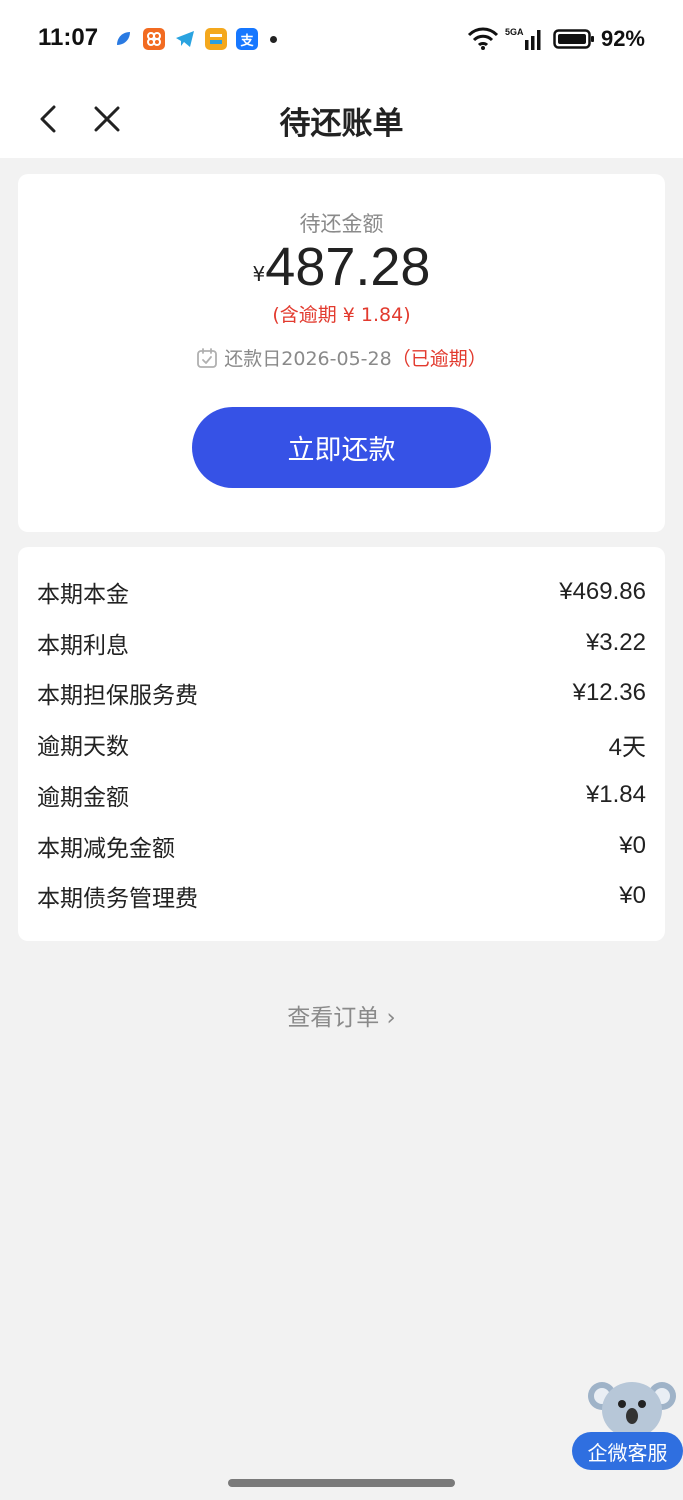  I want to click on detail-label: 本期担保服务费, so click(117, 696).